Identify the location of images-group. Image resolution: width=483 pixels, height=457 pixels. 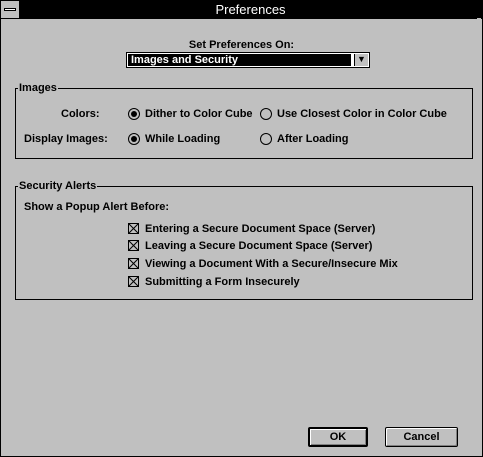
(244, 123).